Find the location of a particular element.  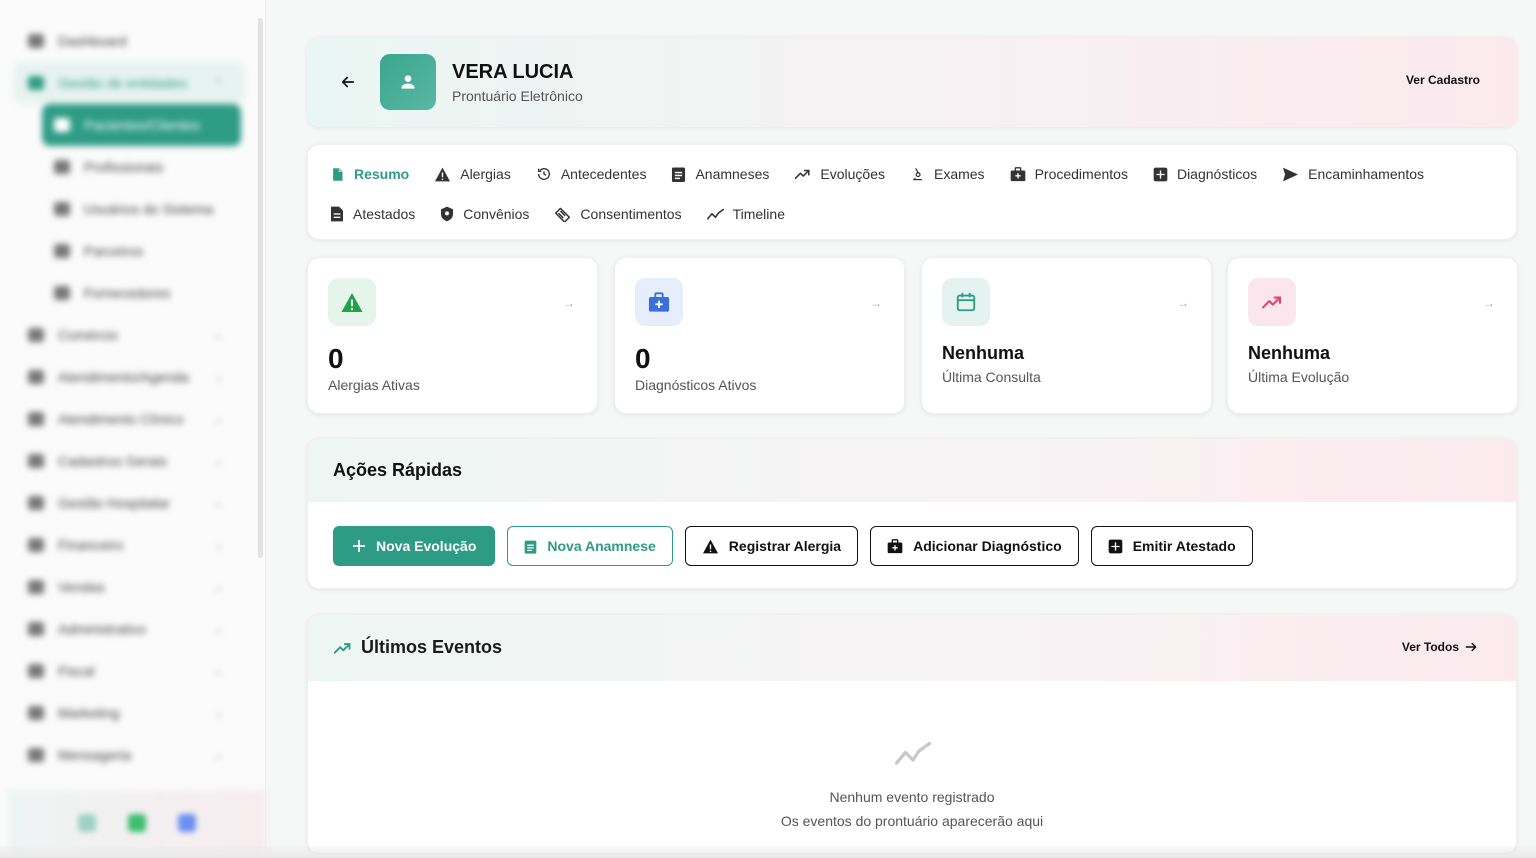

tab-evolucoes: Evoluções is located at coordinates (839, 174).